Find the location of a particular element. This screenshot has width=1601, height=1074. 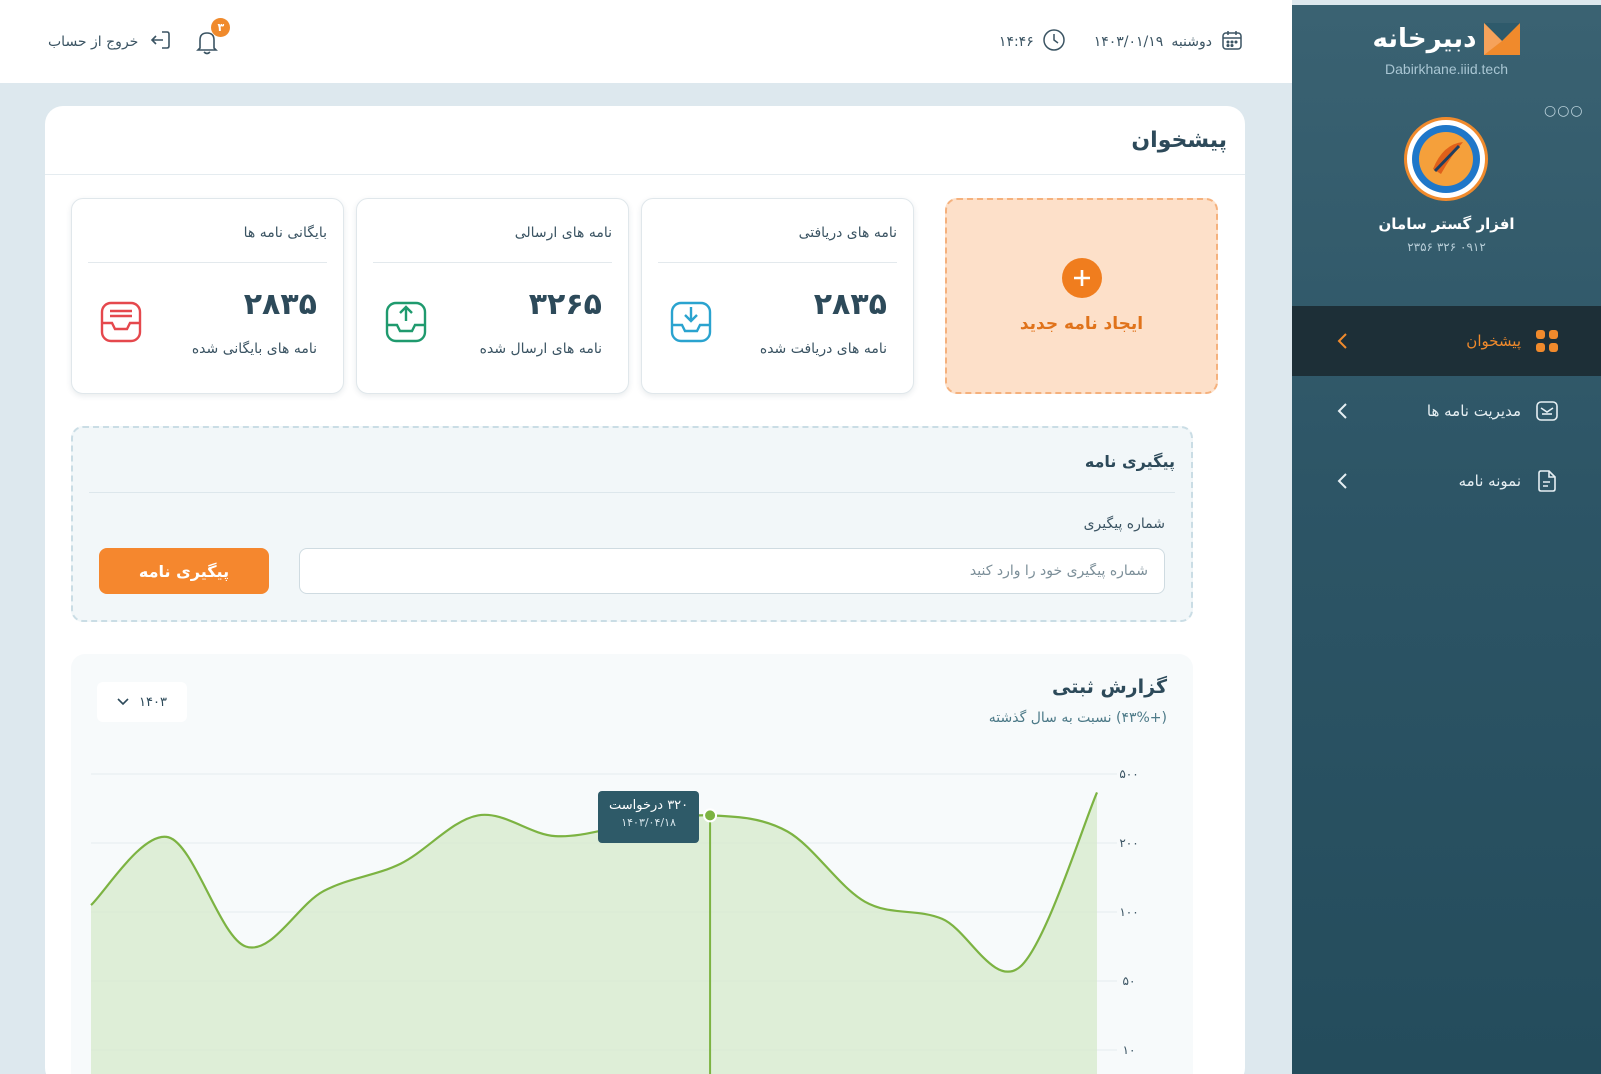

stat-title: نامه های ارسالی is located at coordinates (563, 233).